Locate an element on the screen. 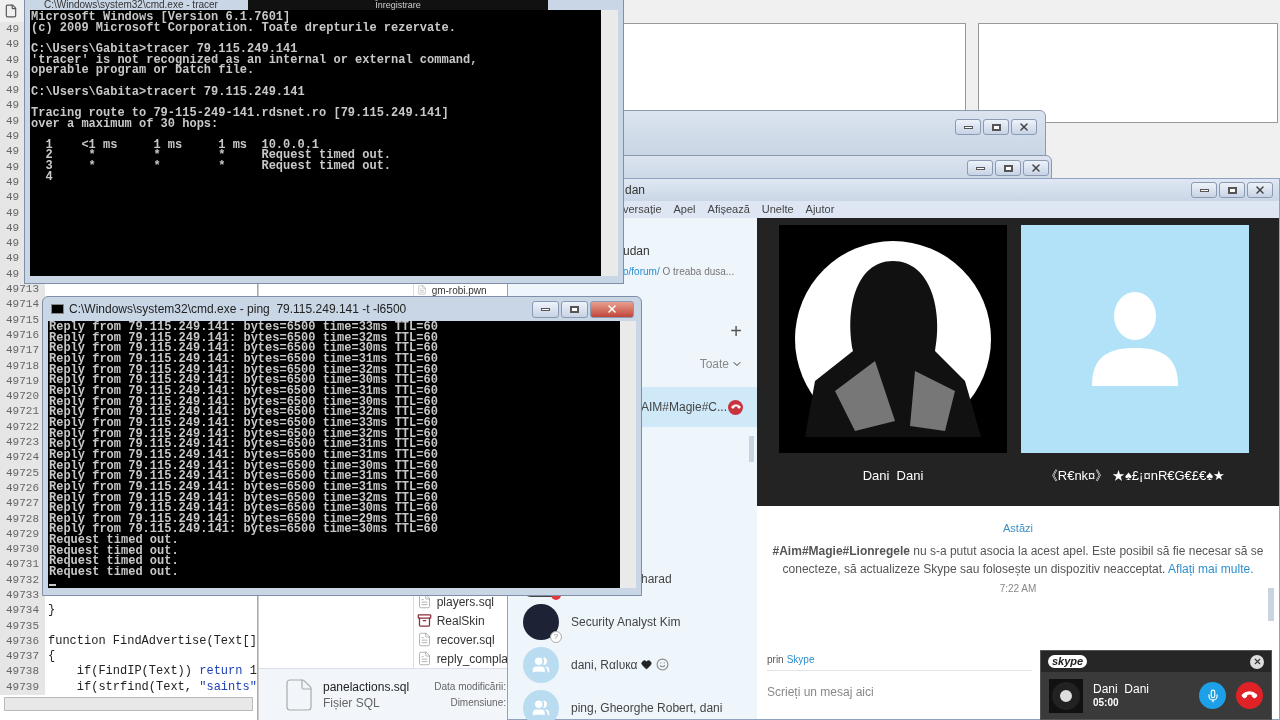 The image size is (1280, 720). line-number: 49738 is located at coordinates (22, 672).